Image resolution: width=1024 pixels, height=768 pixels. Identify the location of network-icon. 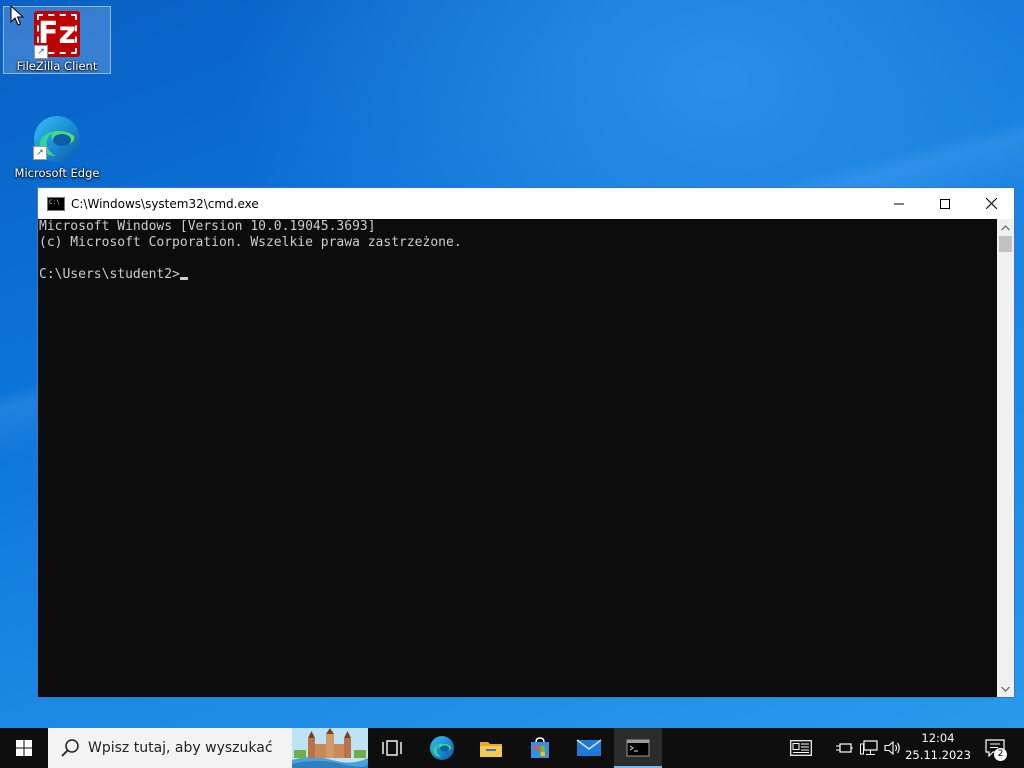
(869, 747).